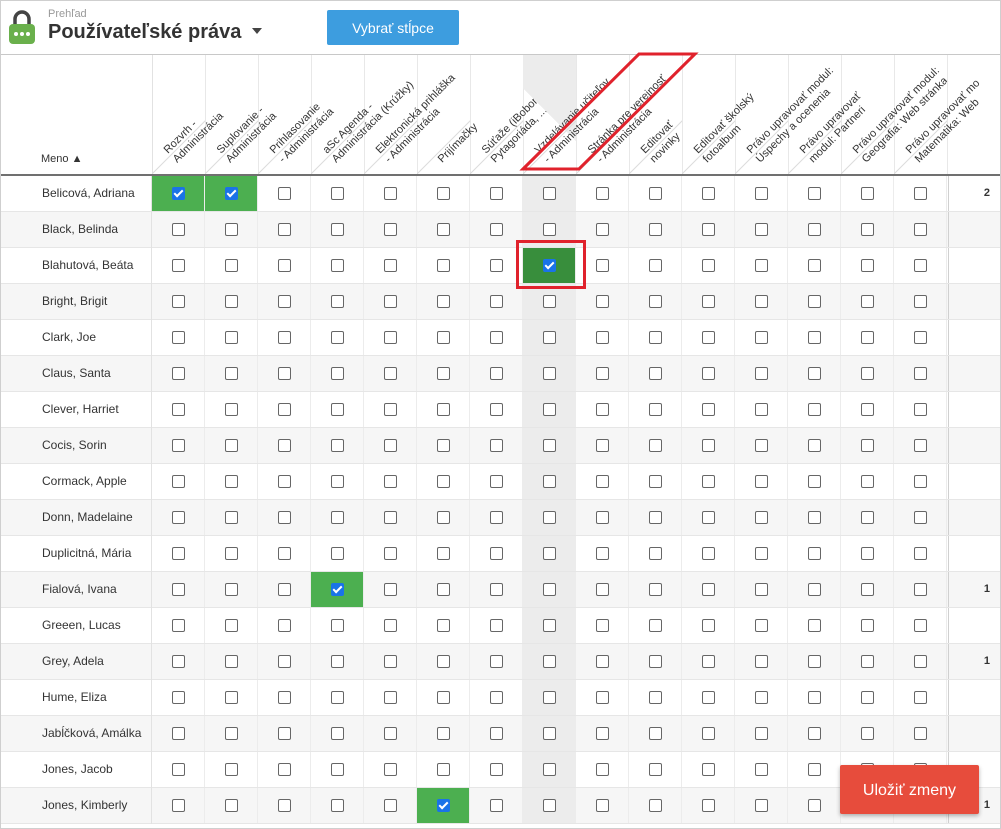 Image resolution: width=1001 pixels, height=829 pixels. What do you see at coordinates (511, 114) in the screenshot?
I see `column-header-6: Súťaže (iBobor, Pytagoriáda, ...)` at bounding box center [511, 114].